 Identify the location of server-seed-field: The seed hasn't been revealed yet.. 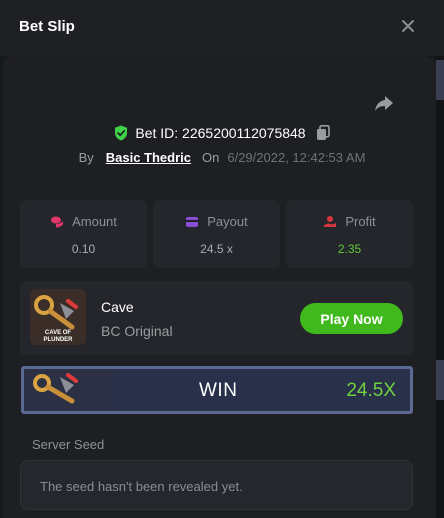
(216, 485).